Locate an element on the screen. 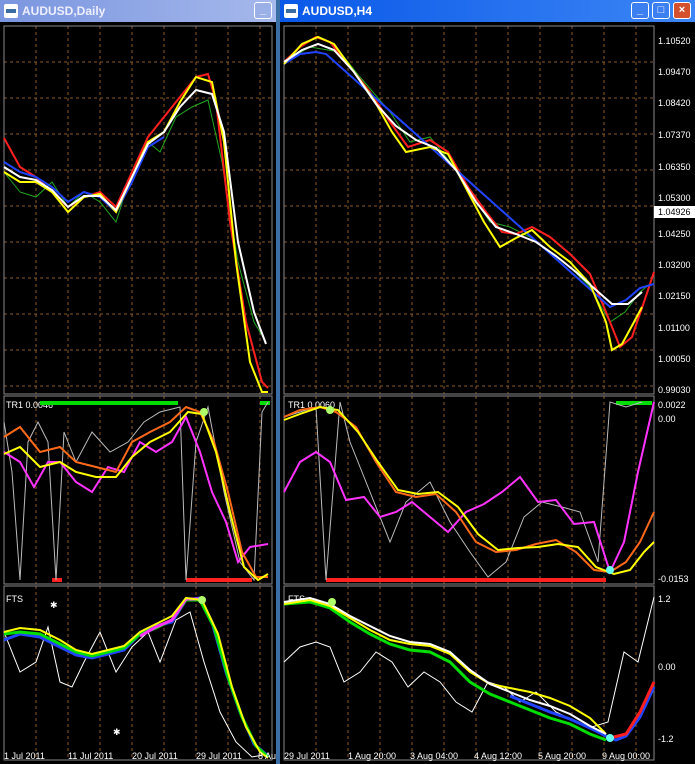  fts-series-left is located at coordinates (136, 677).